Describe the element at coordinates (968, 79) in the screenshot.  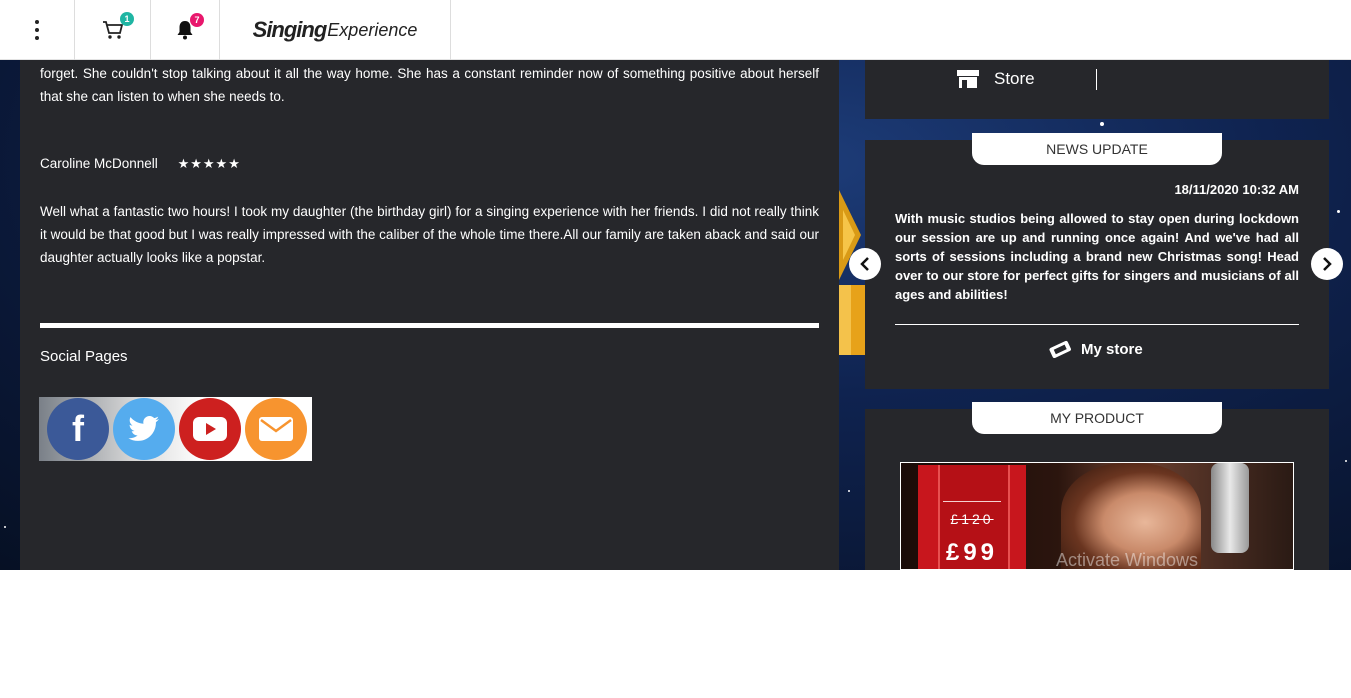
I see `store-icon` at that location.